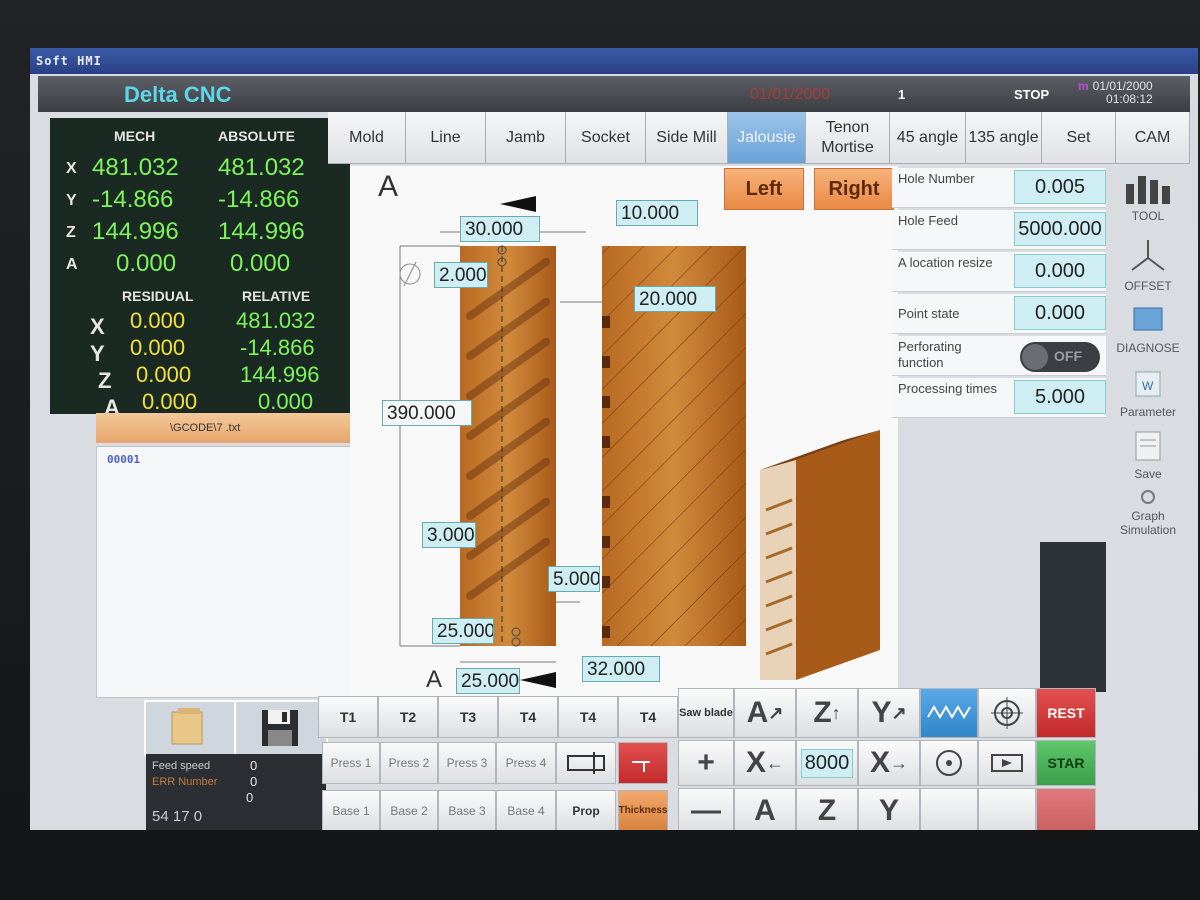 This screenshot has height=900, width=1200. What do you see at coordinates (949, 763) in the screenshot?
I see `spindle-button` at bounding box center [949, 763].